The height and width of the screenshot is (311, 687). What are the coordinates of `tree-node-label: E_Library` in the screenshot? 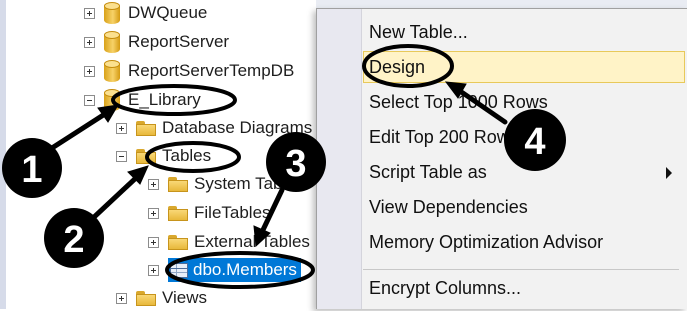 It's located at (164, 99).